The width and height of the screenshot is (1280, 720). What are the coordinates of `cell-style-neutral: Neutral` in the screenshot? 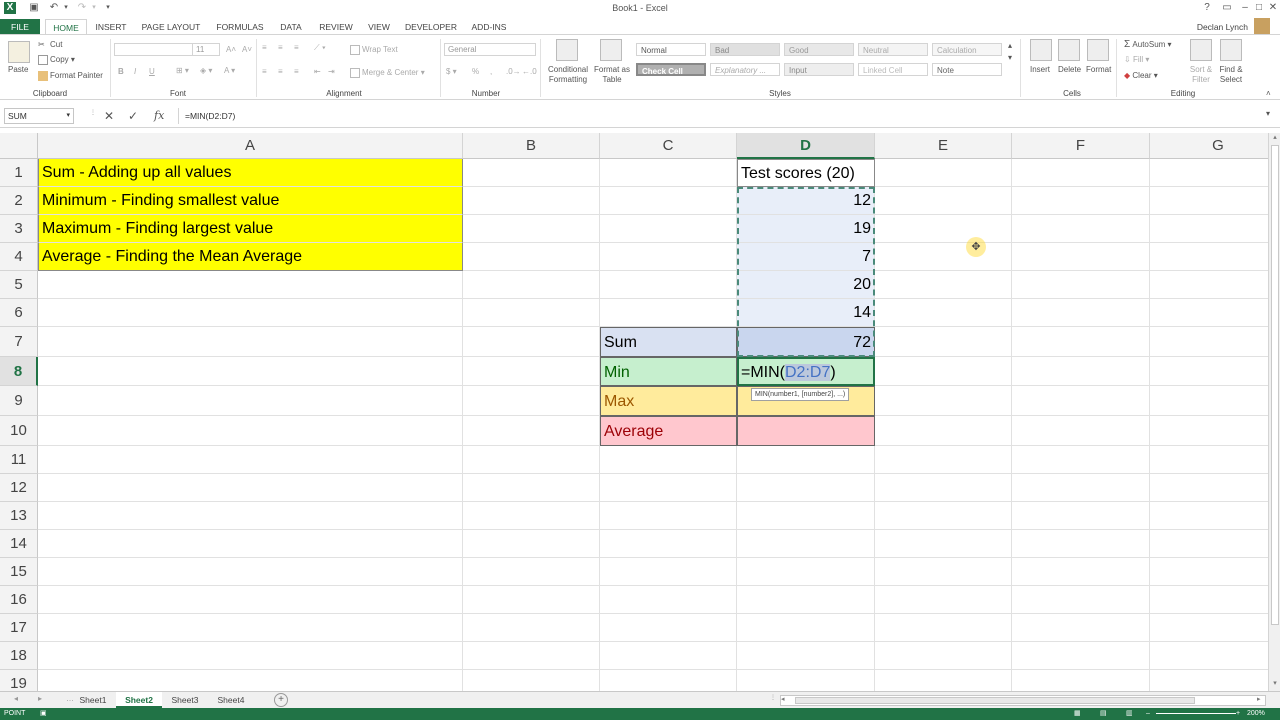 It's located at (893, 49).